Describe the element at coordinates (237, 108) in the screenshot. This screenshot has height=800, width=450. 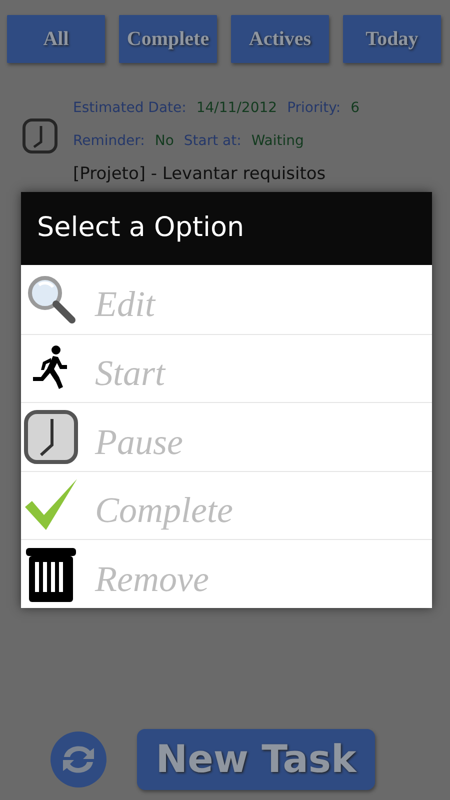
I see `field-value: 14/11/2012` at that location.